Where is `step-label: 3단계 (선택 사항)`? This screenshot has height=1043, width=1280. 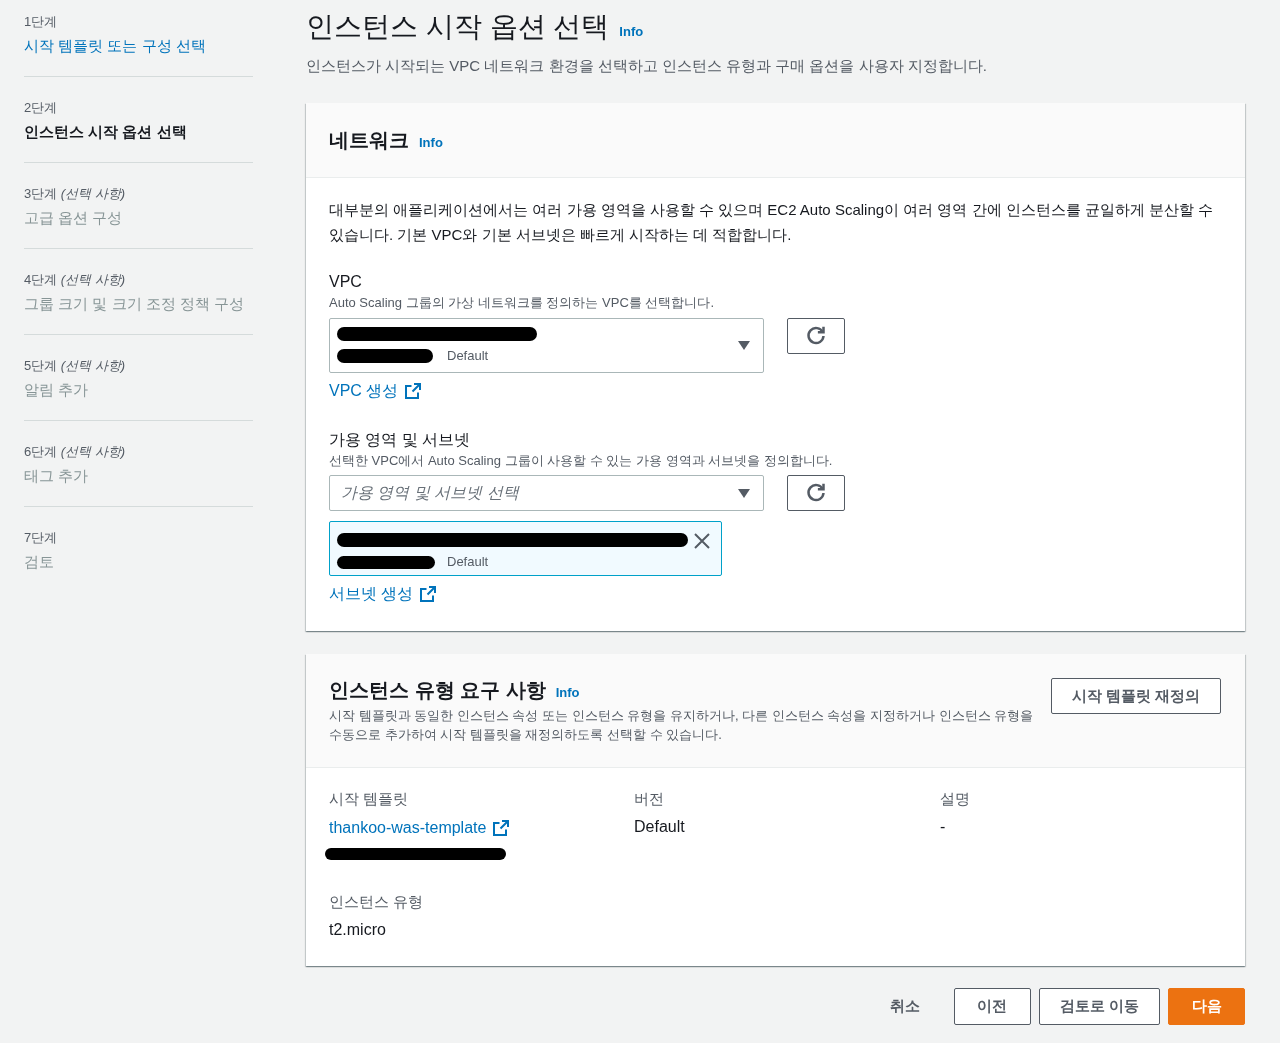
step-label: 3단계 (선택 사항) is located at coordinates (75, 194).